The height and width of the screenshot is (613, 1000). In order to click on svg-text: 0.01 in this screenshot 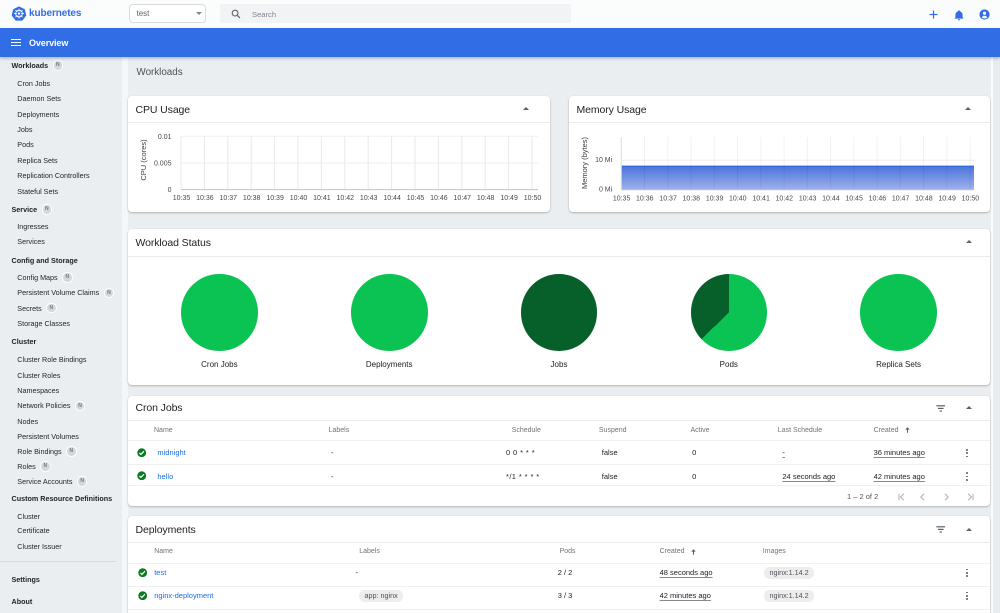, I will do `click(165, 137)`.